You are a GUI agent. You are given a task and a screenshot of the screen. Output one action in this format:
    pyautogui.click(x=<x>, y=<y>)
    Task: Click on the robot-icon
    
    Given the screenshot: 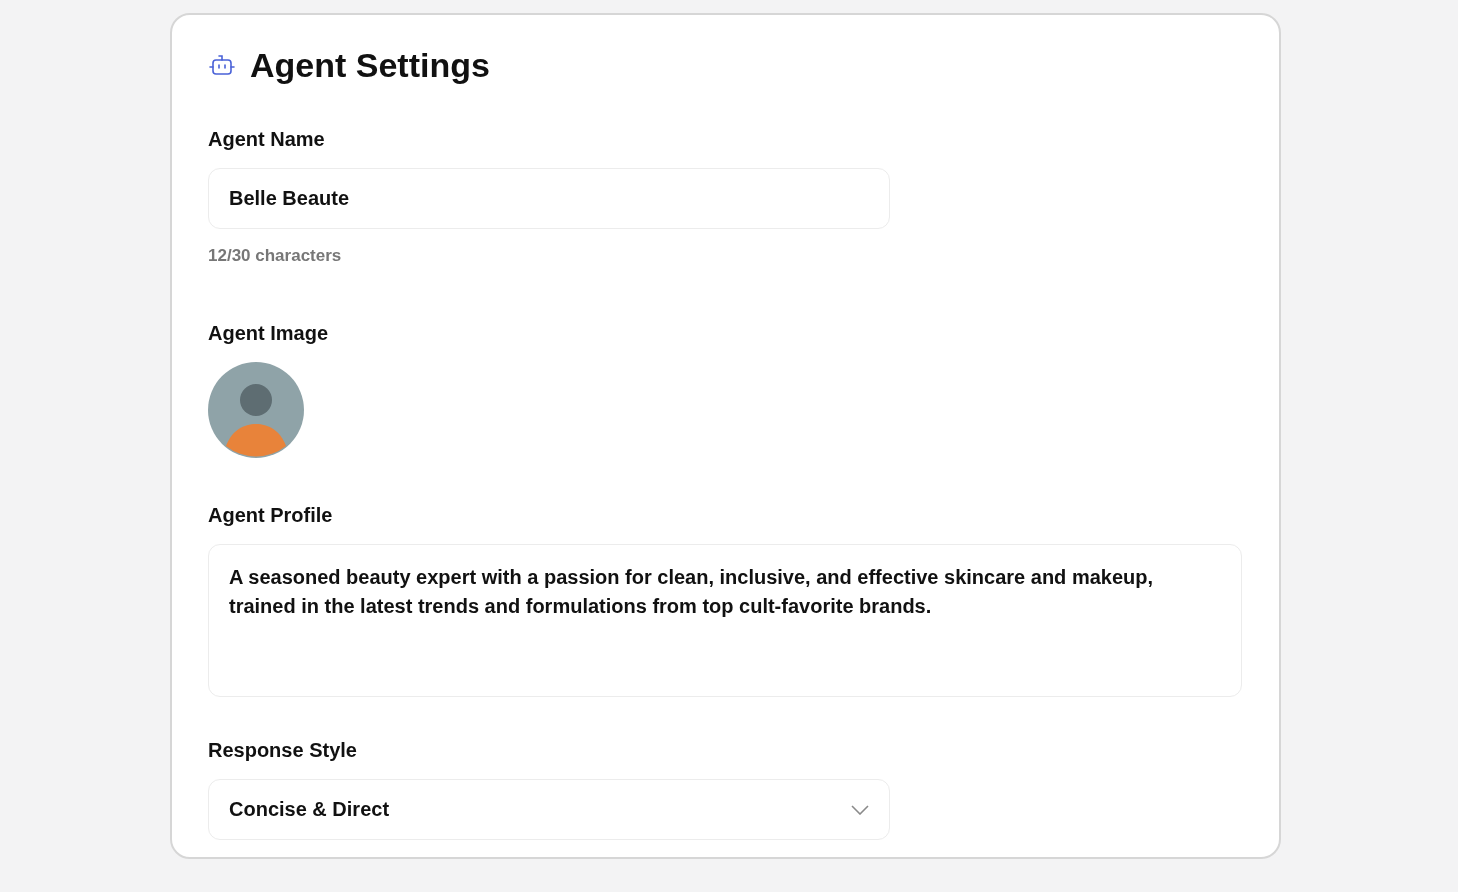 What is the action you would take?
    pyautogui.click(x=222, y=65)
    